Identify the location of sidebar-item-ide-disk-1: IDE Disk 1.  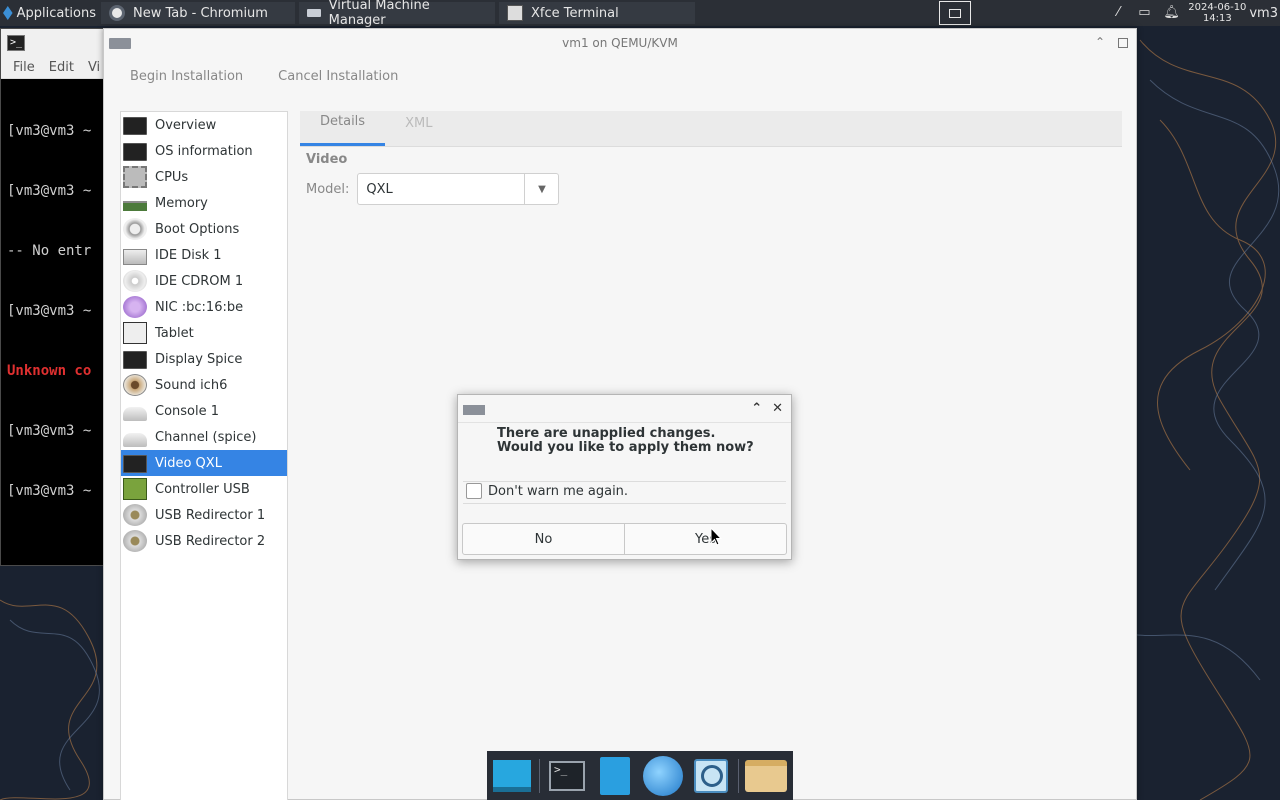
(204, 255).